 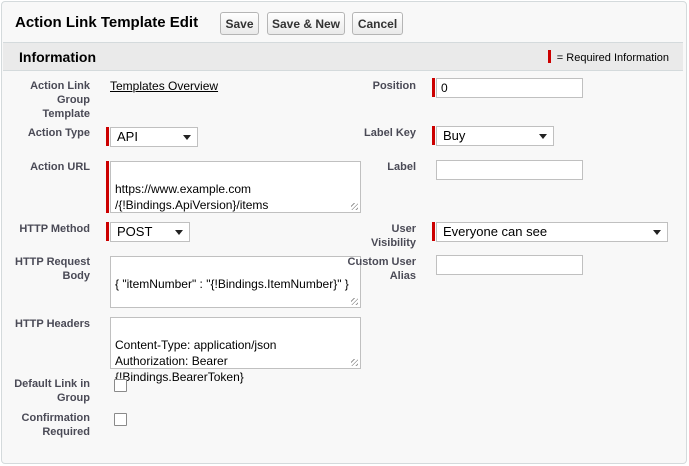 I want to click on group-template-label: Action Link Group Template, so click(x=60, y=100).